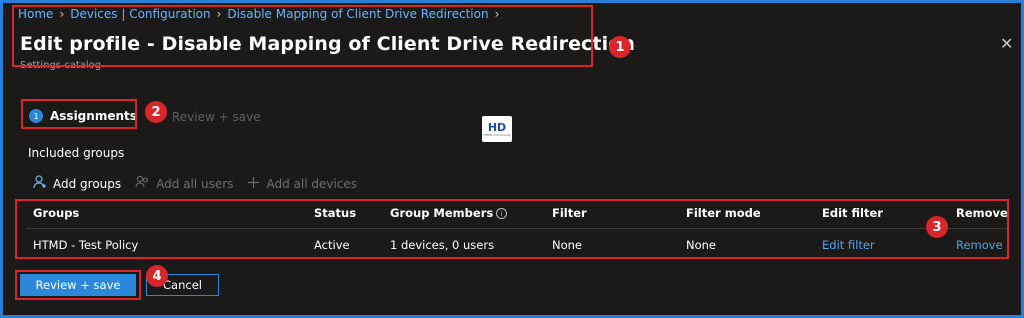  I want to click on tab-review-save: Review + save, so click(216, 117).